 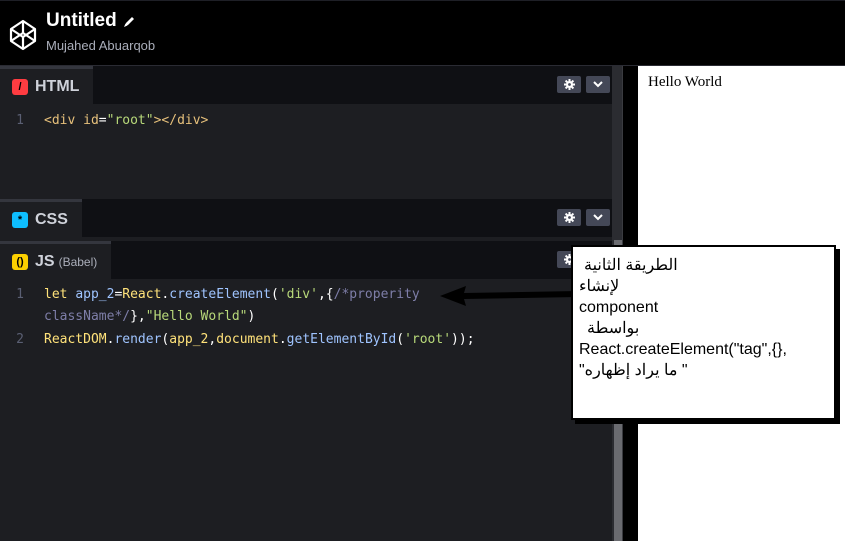 What do you see at coordinates (20, 339) in the screenshot?
I see `line-number: 2` at bounding box center [20, 339].